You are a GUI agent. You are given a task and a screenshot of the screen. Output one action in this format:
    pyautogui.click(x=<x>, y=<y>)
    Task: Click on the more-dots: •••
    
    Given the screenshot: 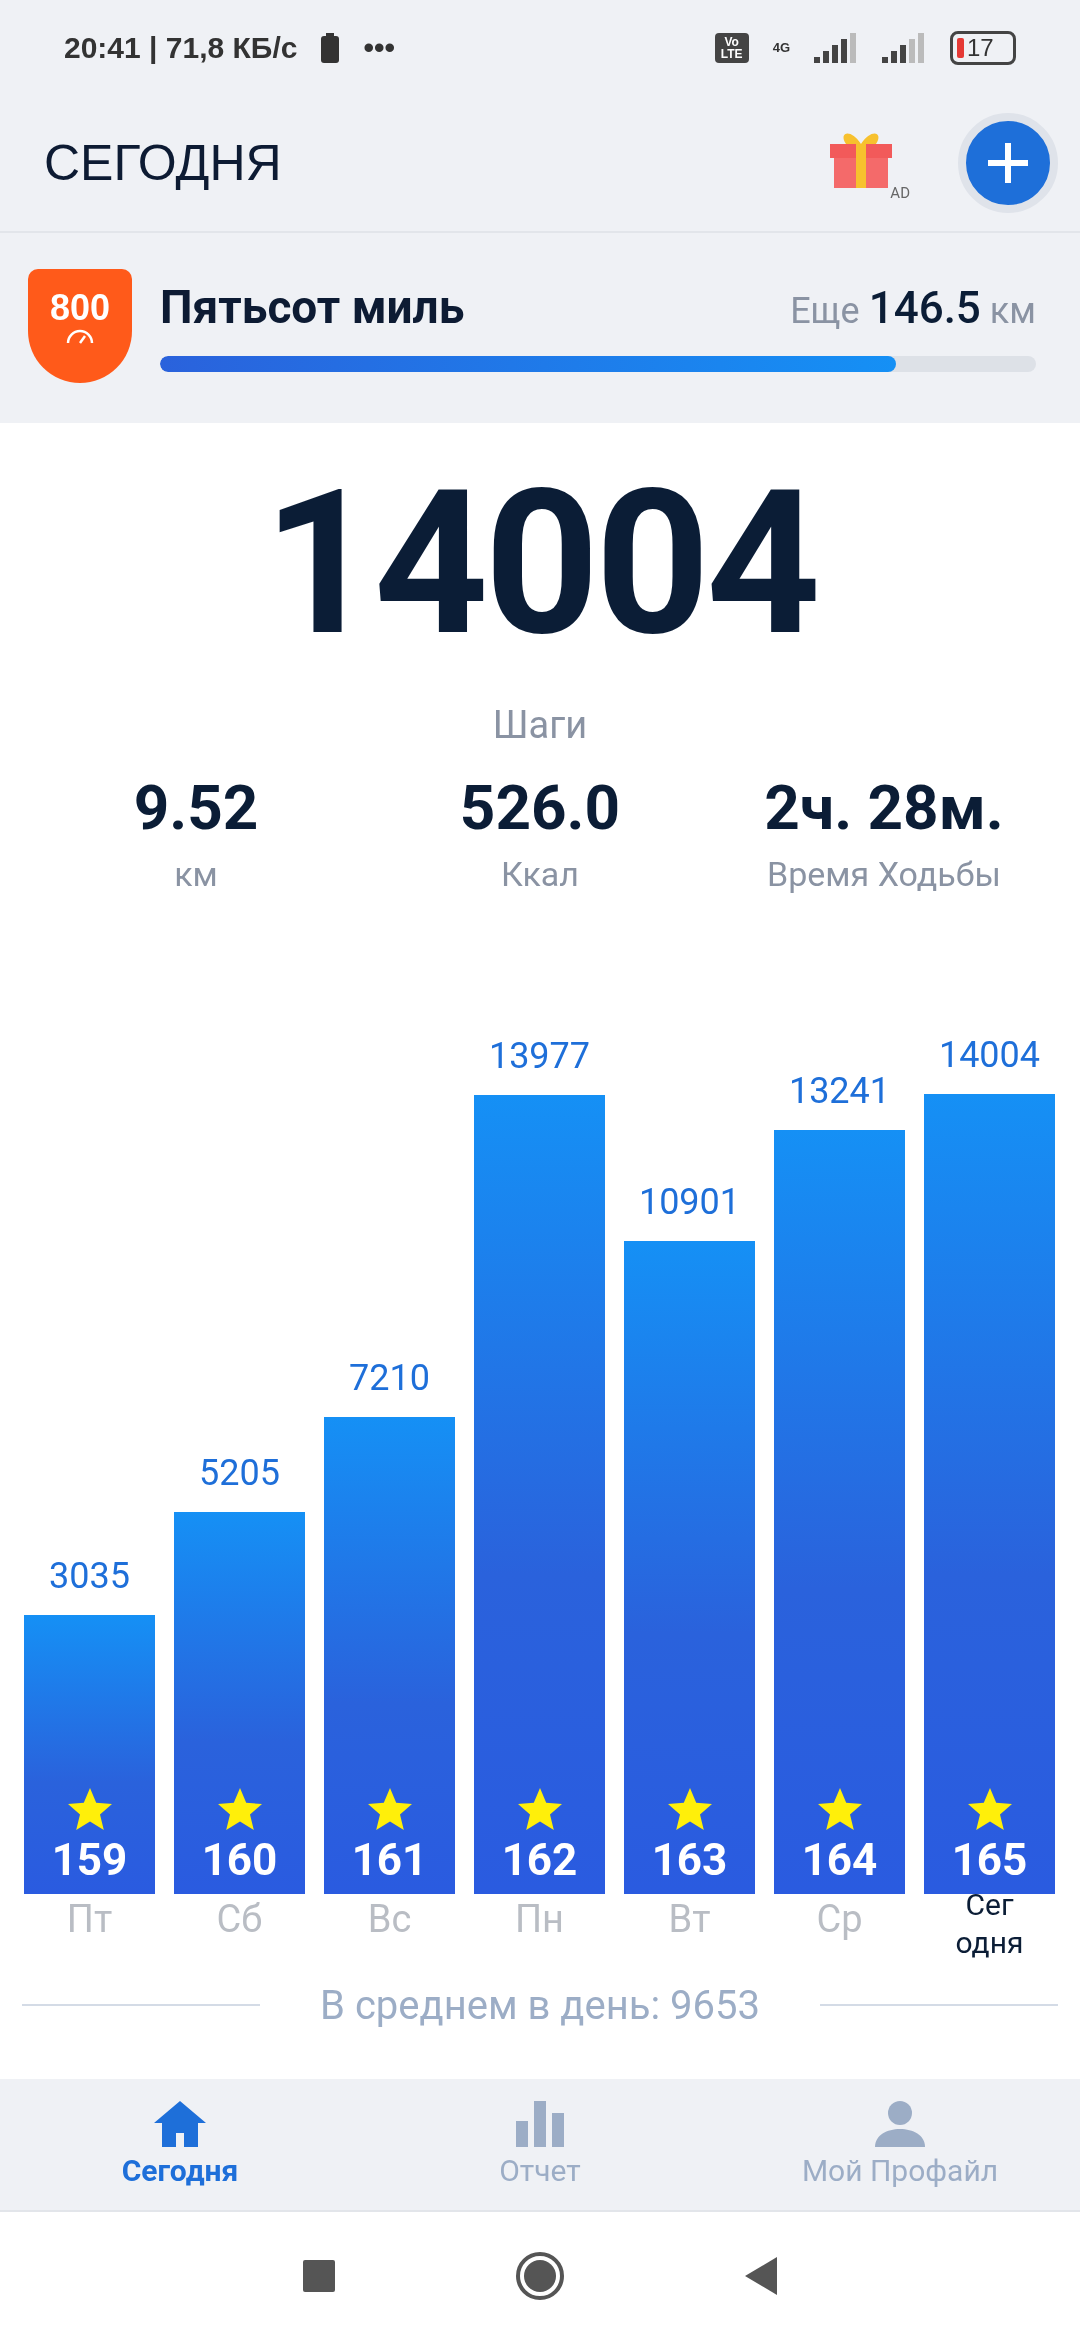 What is the action you would take?
    pyautogui.click(x=379, y=47)
    